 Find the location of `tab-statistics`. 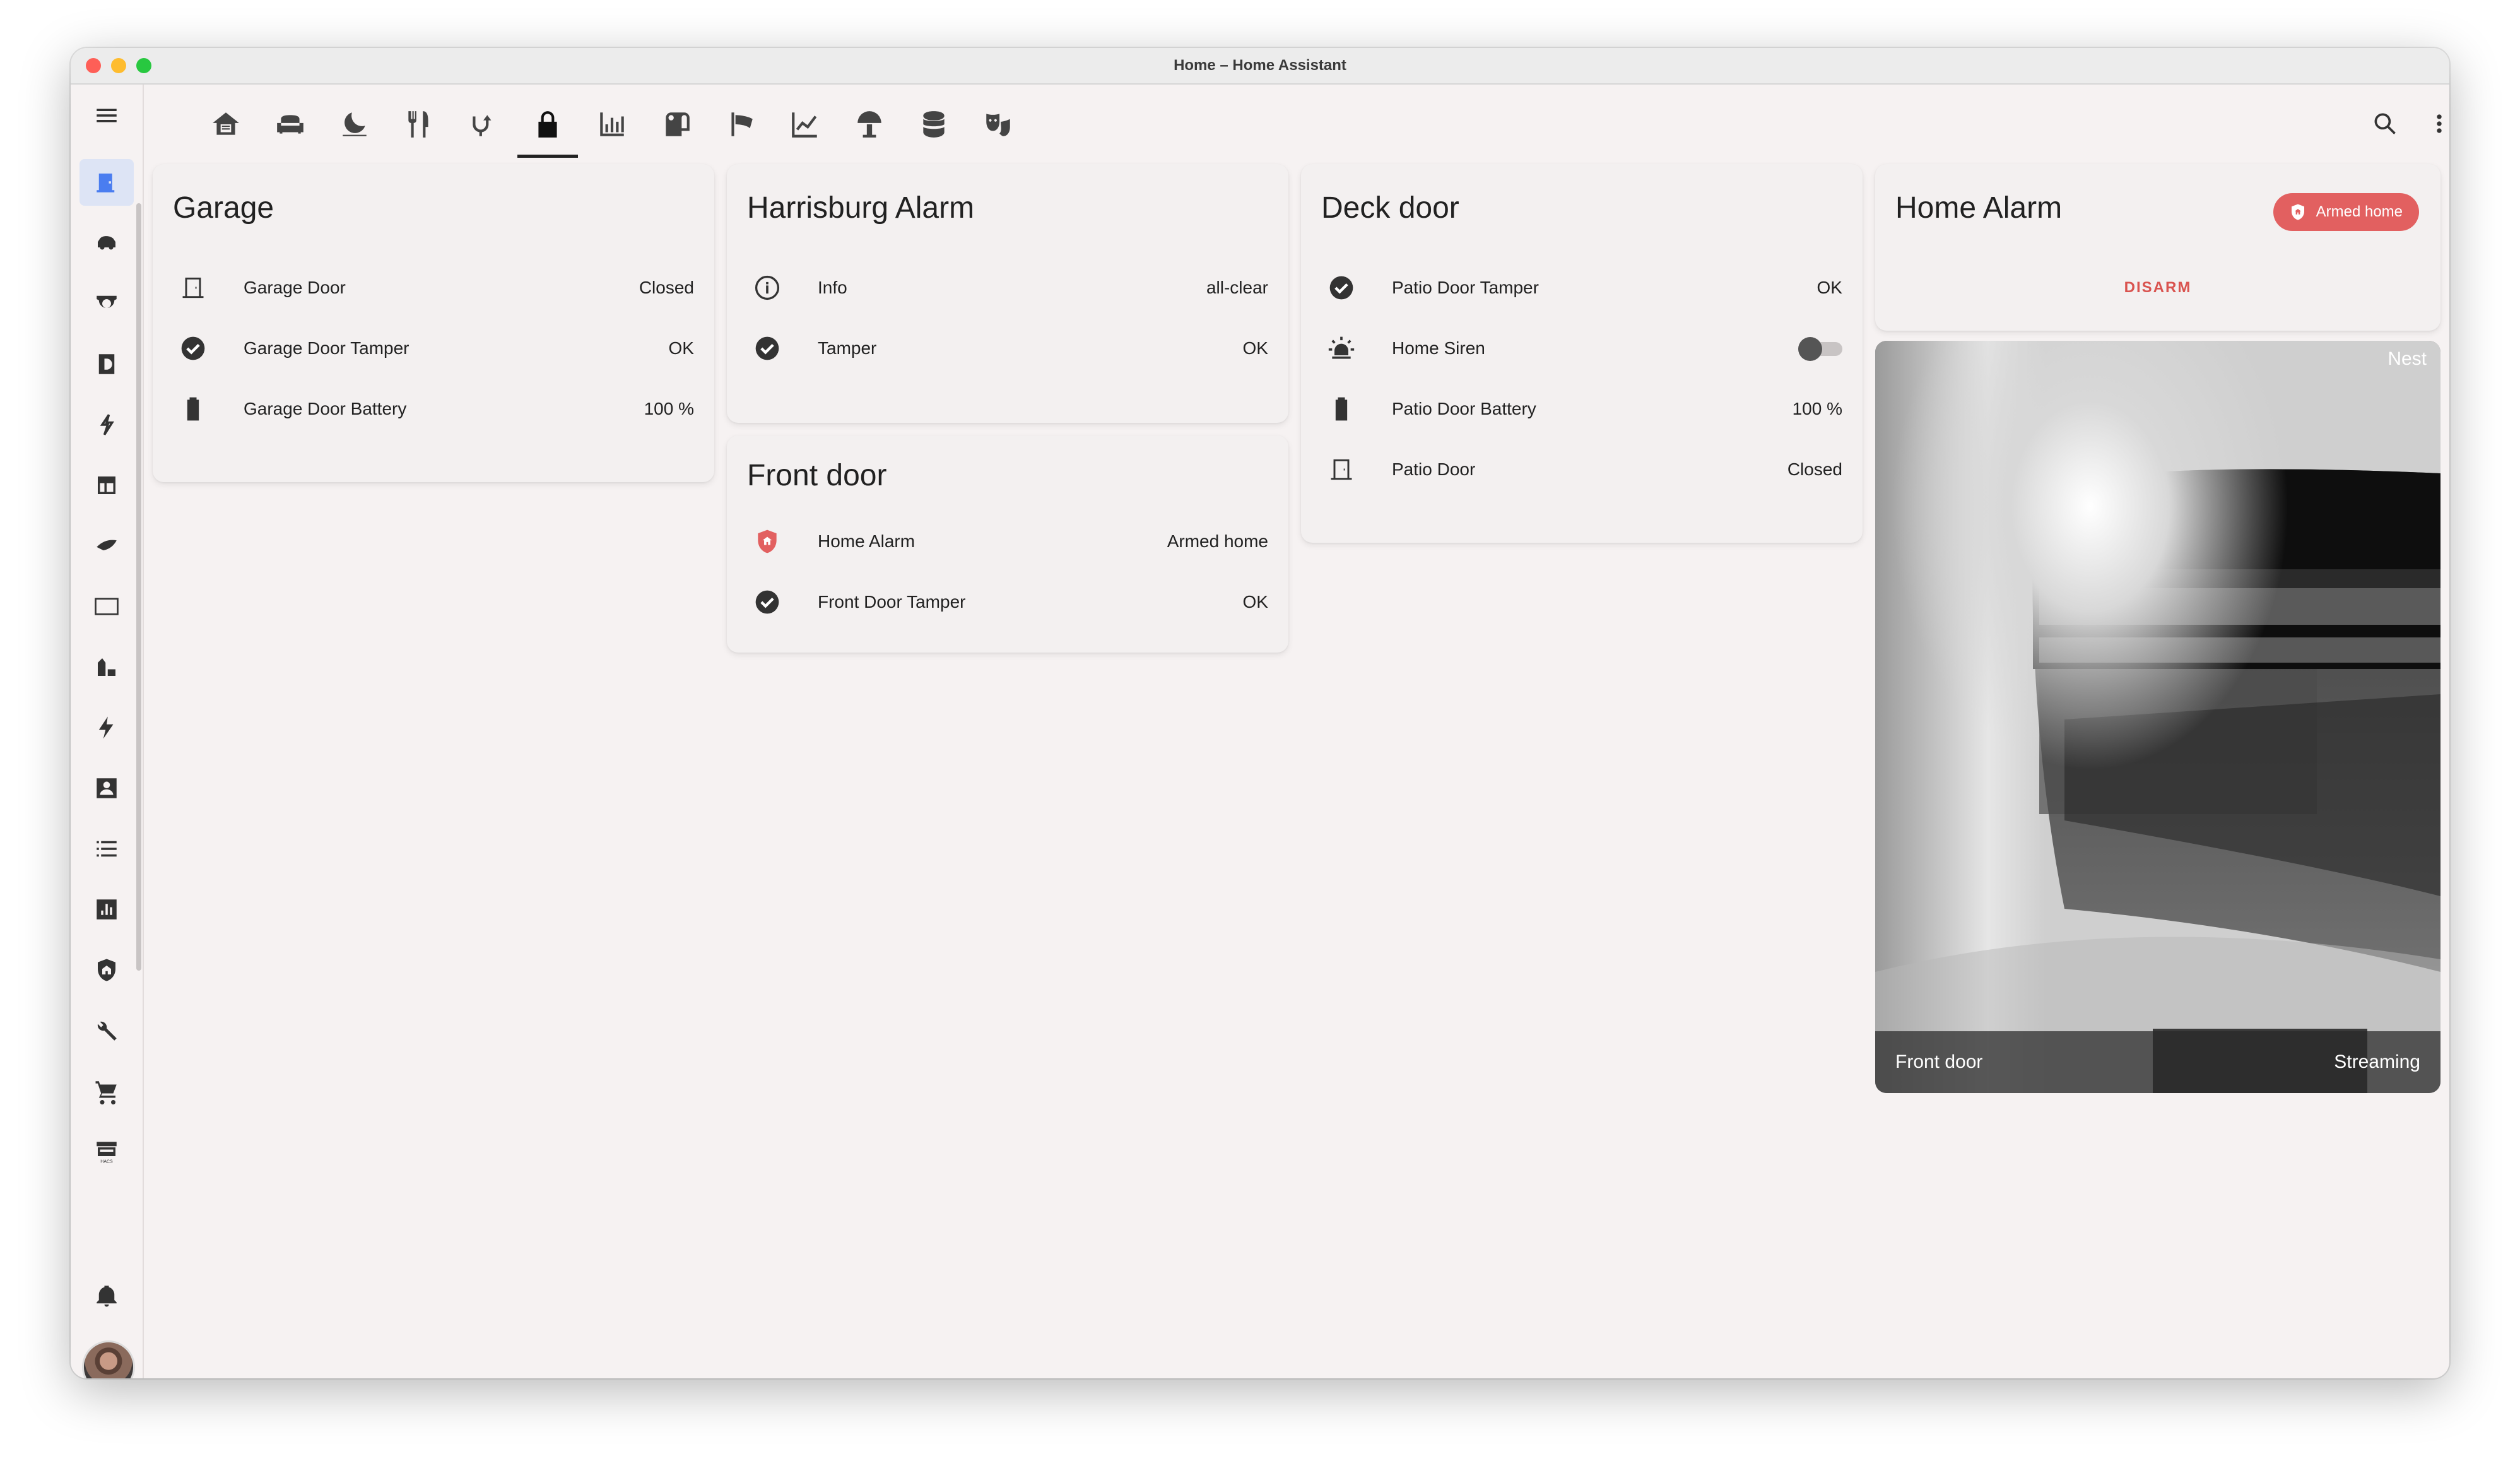

tab-statistics is located at coordinates (612, 124).